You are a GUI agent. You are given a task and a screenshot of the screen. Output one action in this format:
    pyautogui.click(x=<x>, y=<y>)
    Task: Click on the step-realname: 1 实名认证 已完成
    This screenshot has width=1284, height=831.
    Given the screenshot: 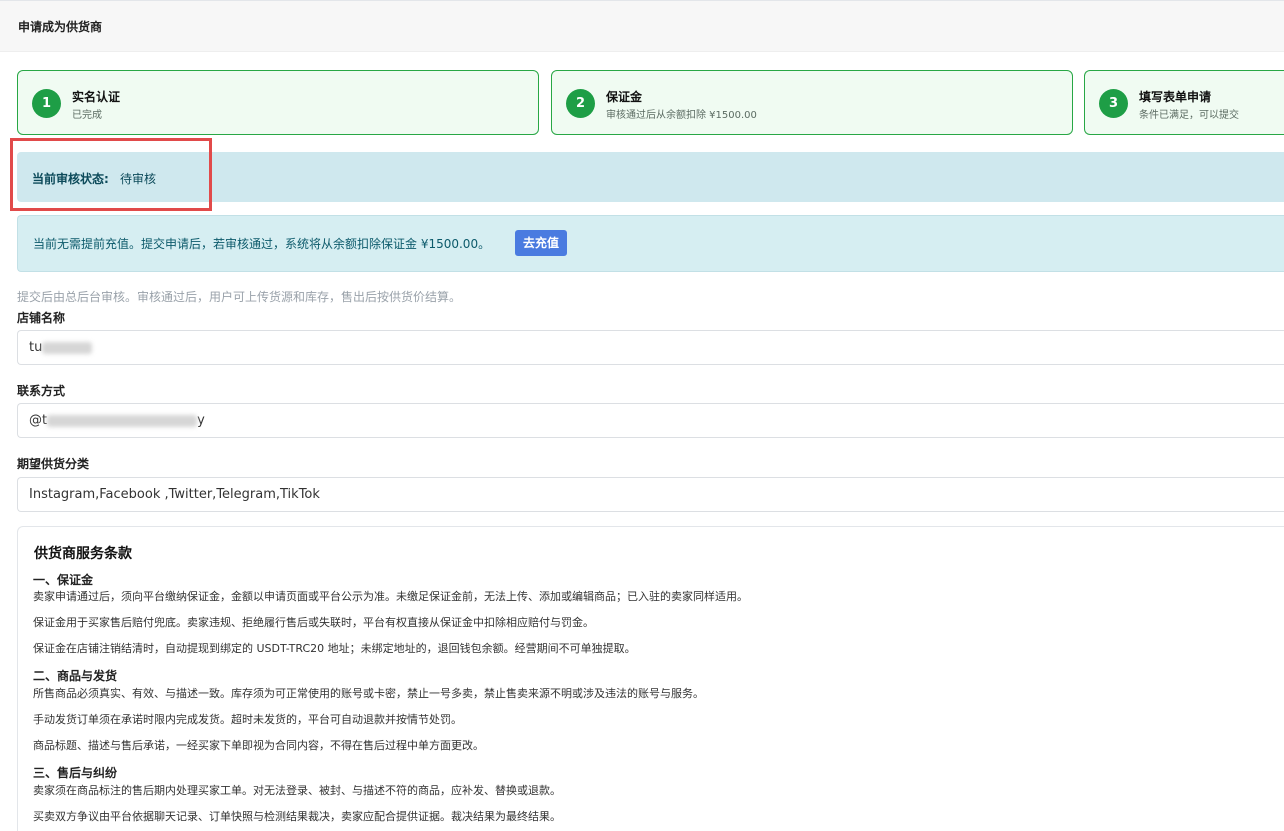 What is the action you would take?
    pyautogui.click(x=278, y=102)
    